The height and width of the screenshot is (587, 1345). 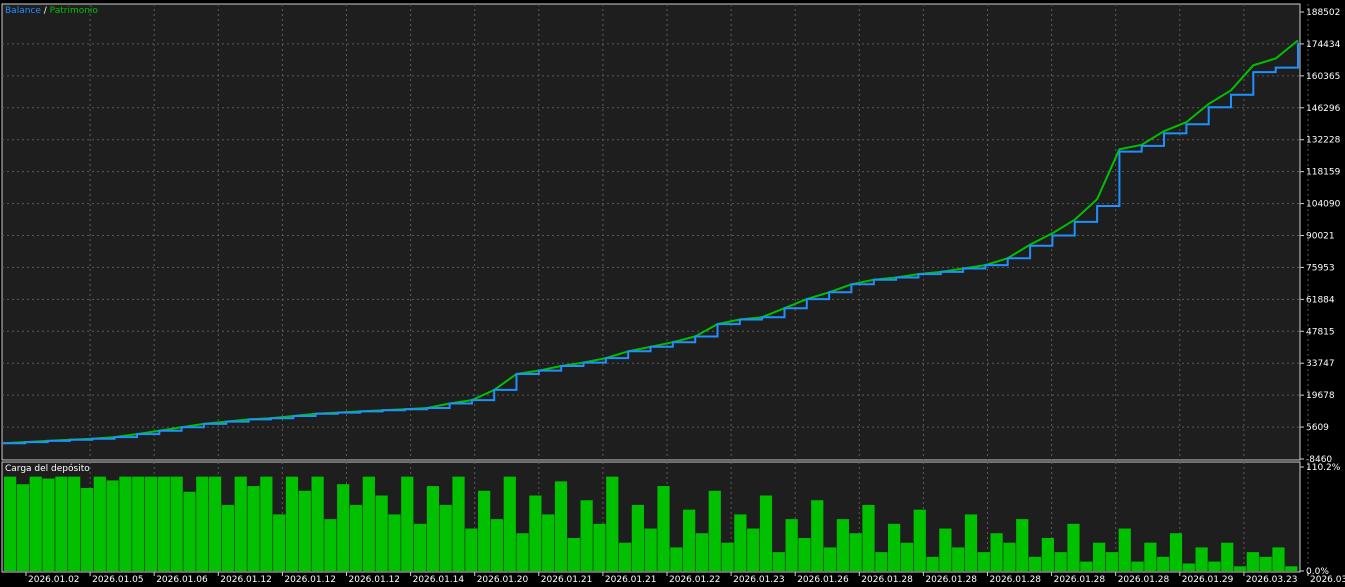 I want to click on sub-y-tick-label: 0.0%, so click(x=1317, y=572).